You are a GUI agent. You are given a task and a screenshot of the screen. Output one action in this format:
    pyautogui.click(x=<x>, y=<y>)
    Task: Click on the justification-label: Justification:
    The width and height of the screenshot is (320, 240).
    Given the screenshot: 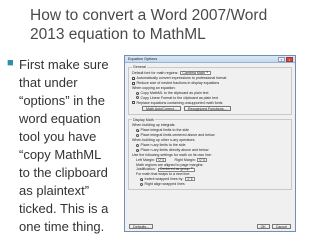 What is the action you would take?
    pyautogui.click(x=146, y=169)
    